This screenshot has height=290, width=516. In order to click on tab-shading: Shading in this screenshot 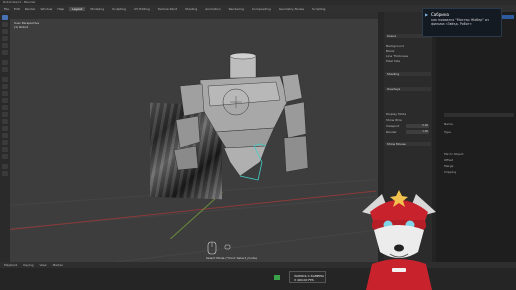, I will do `click(191, 9)`.